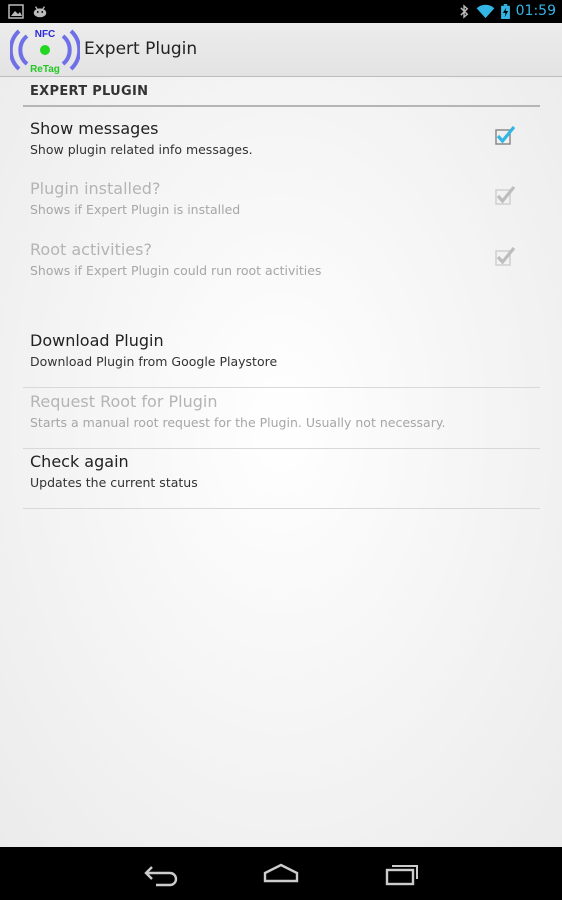  I want to click on back-icon, so click(162, 874).